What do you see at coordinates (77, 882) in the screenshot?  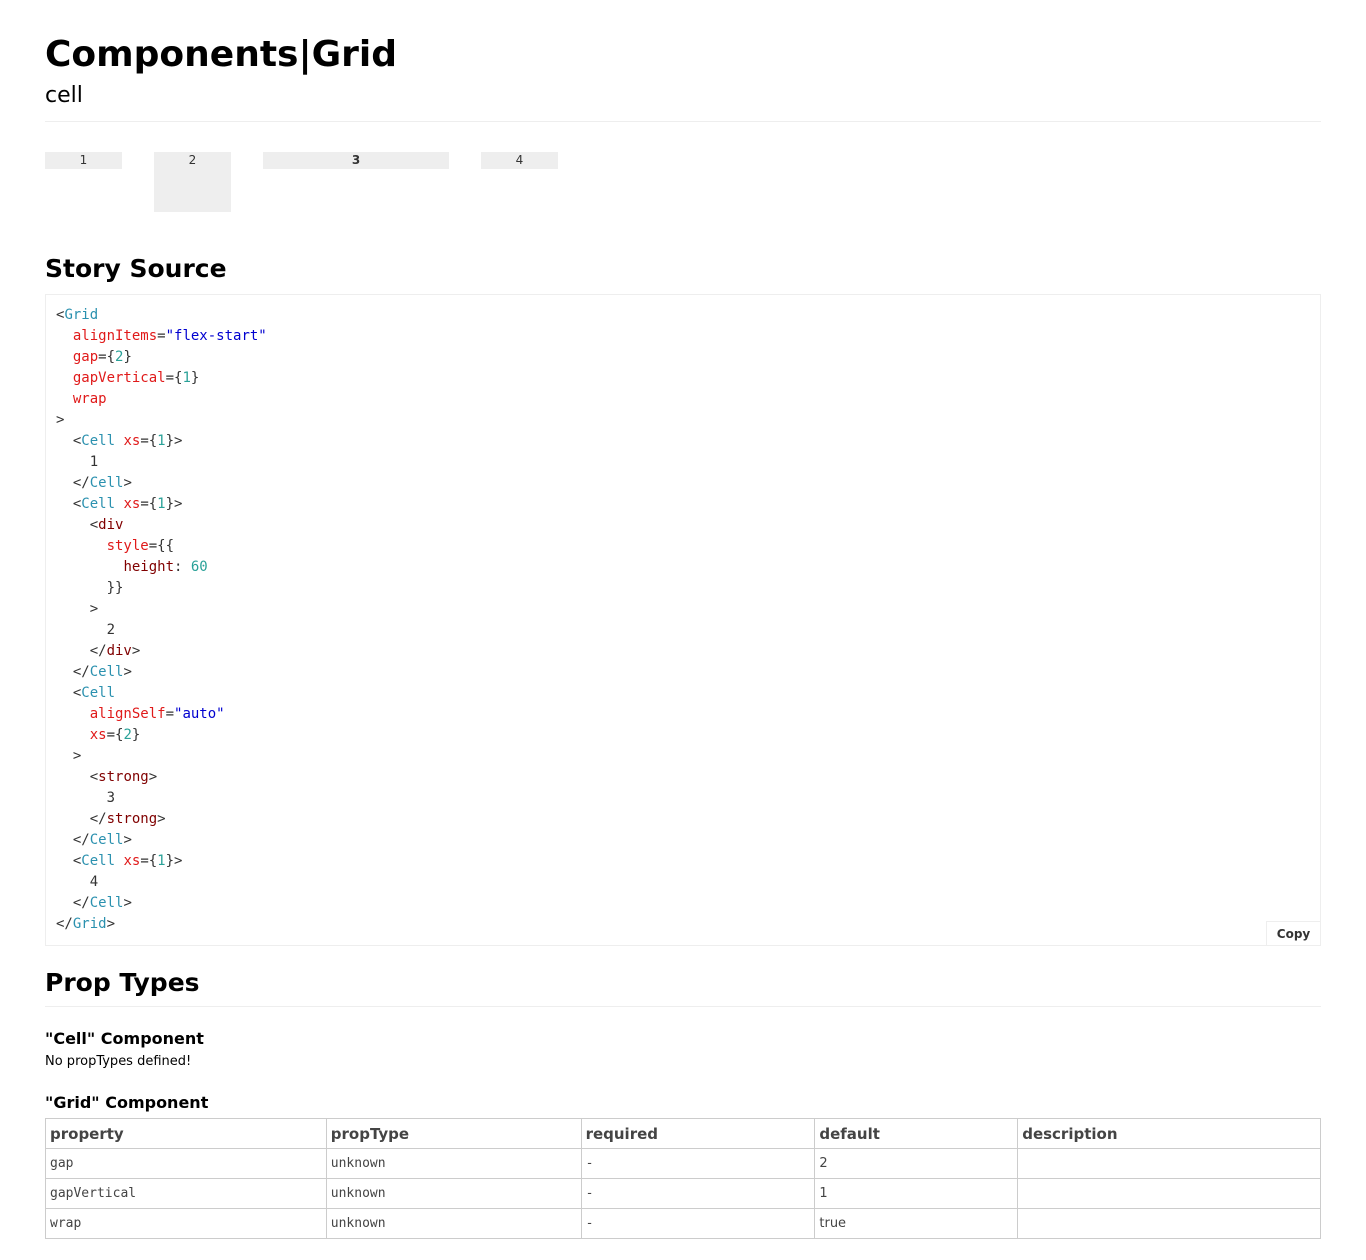 I see `code-token: 4` at bounding box center [77, 882].